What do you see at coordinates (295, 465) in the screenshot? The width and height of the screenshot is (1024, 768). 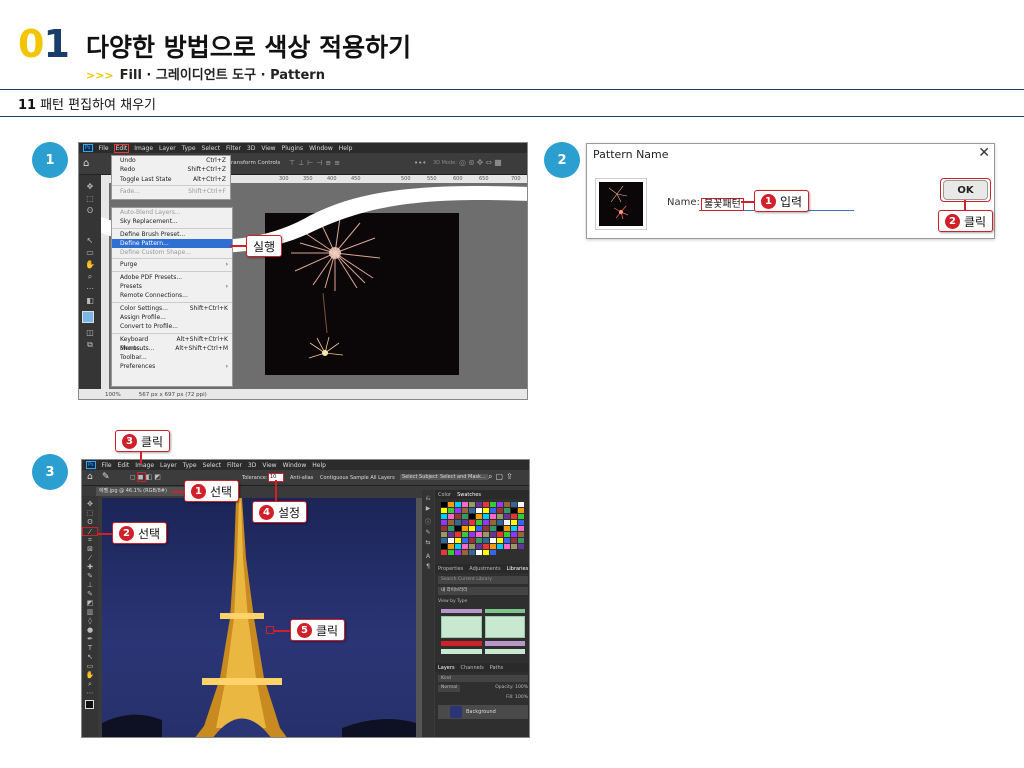 I see `menu-window: Window` at bounding box center [295, 465].